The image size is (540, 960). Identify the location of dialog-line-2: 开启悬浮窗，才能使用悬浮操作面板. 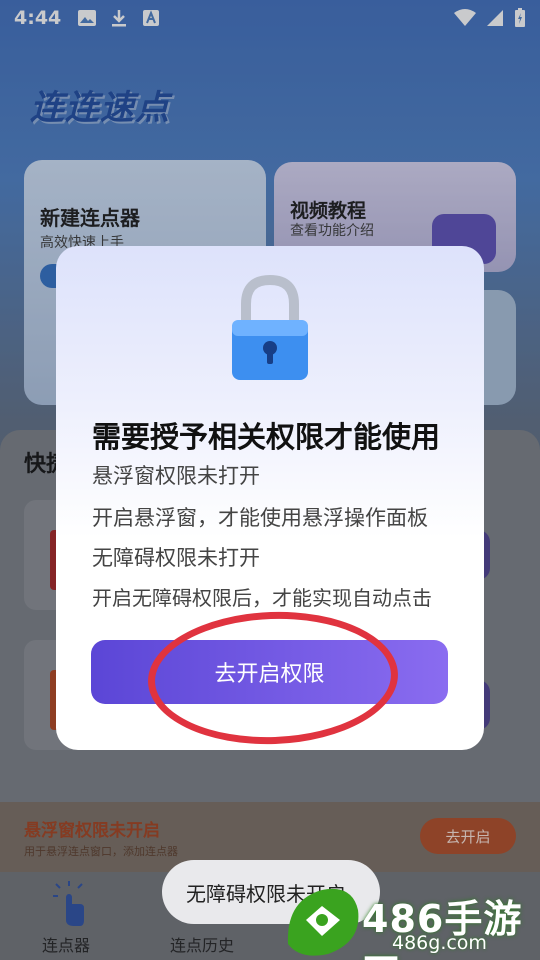
(260, 518).